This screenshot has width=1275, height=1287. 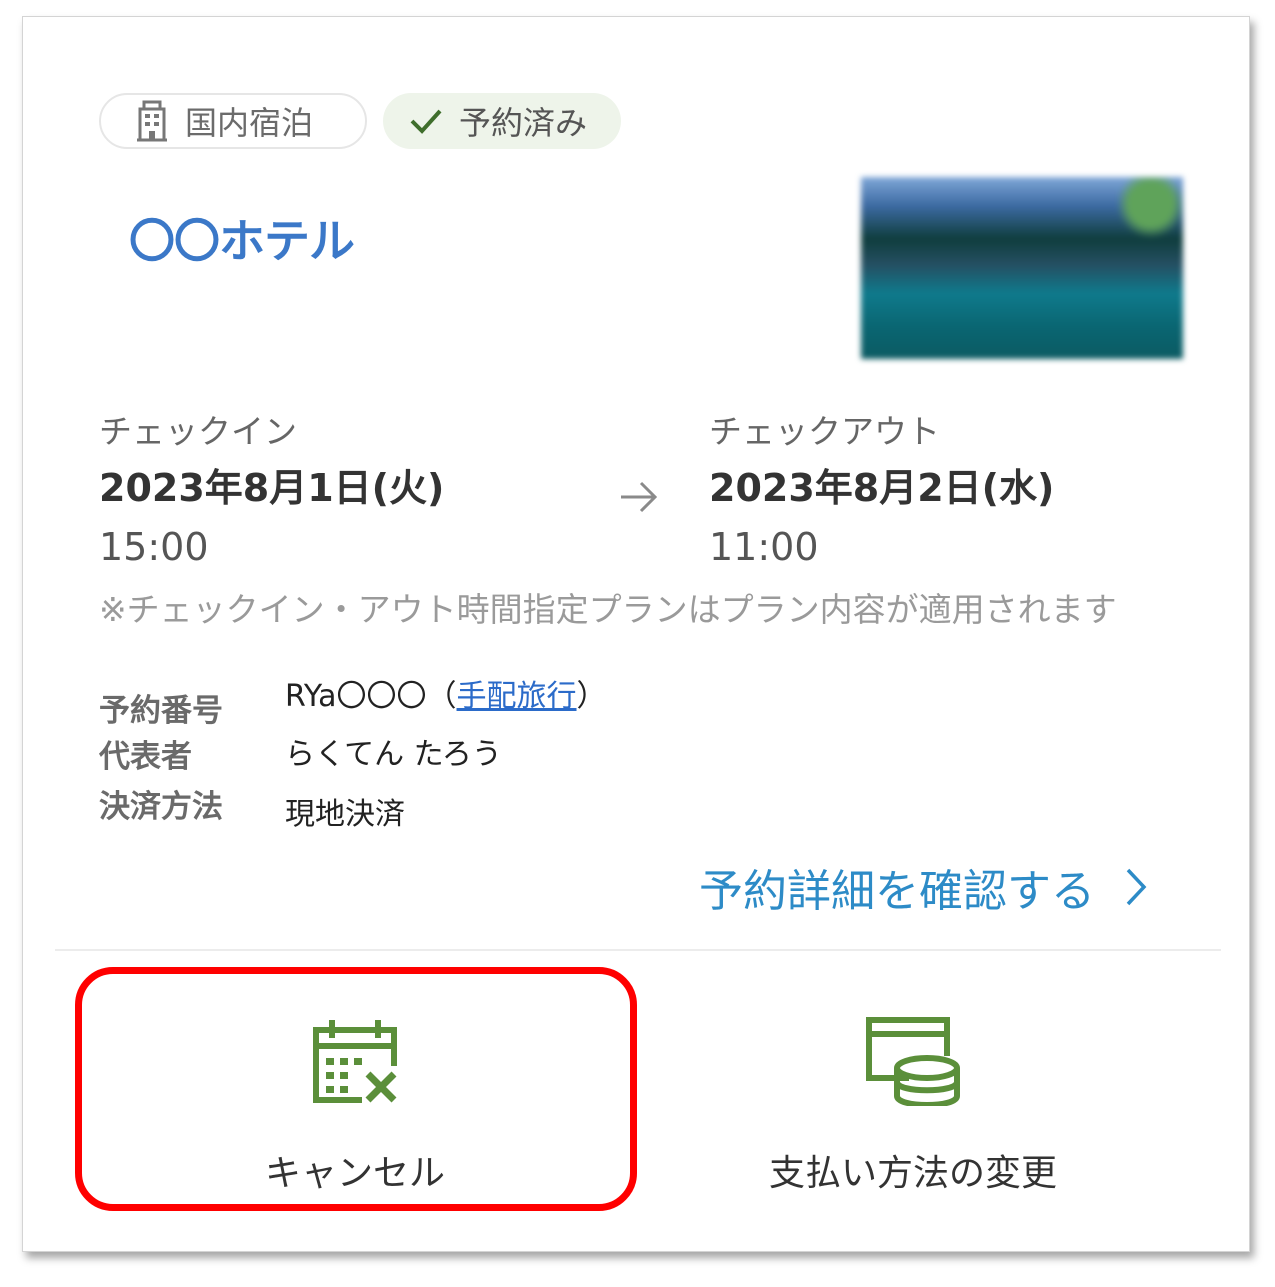 I want to click on checkout-time: 11:00, so click(x=764, y=547).